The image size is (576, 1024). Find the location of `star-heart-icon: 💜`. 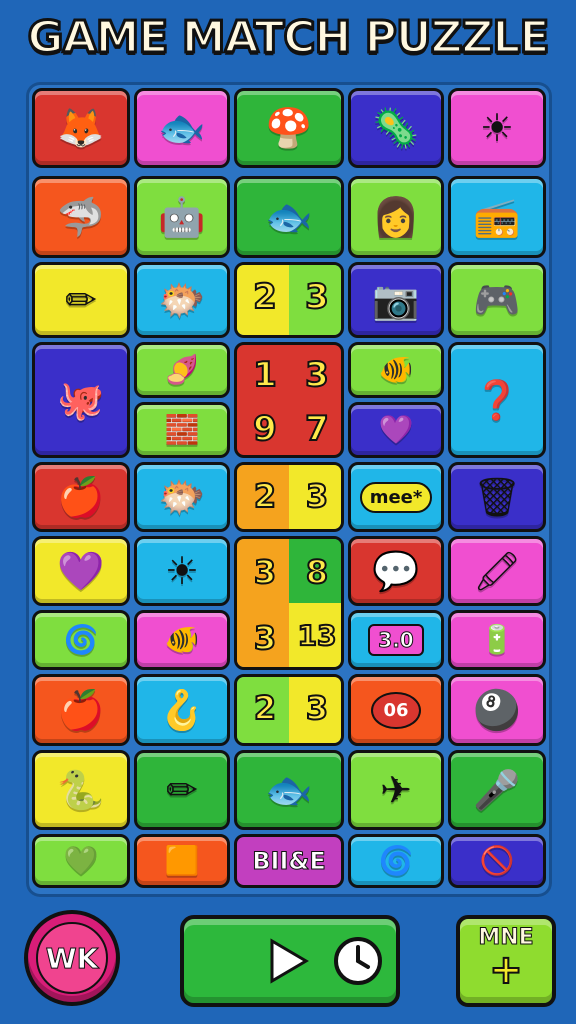

star-heart-icon: 💜 is located at coordinates (396, 429).